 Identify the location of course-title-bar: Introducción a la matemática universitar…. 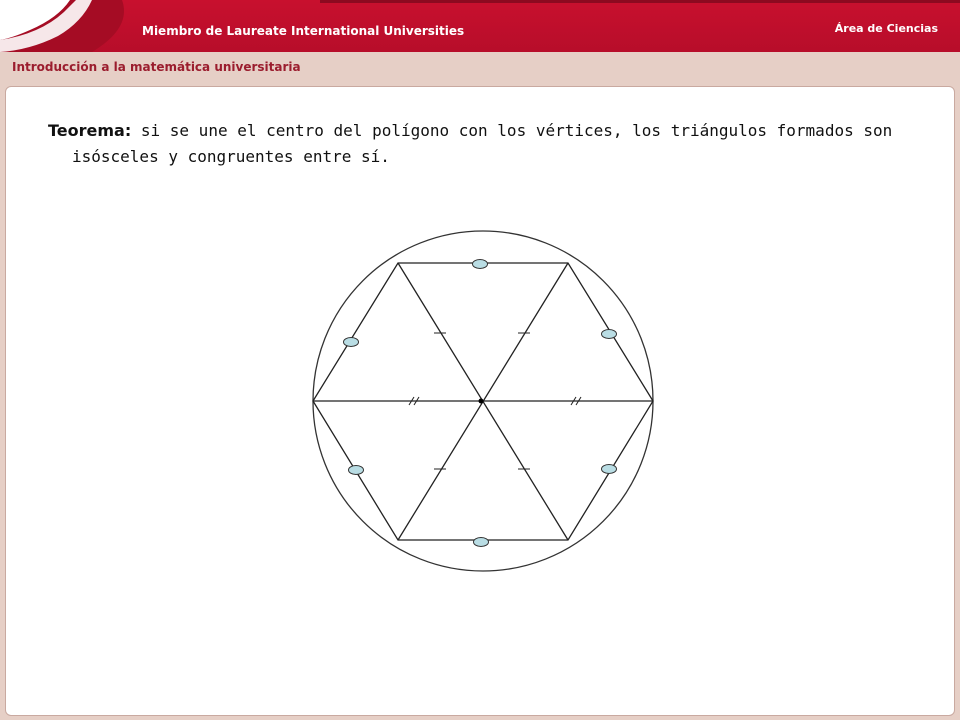
(480, 68).